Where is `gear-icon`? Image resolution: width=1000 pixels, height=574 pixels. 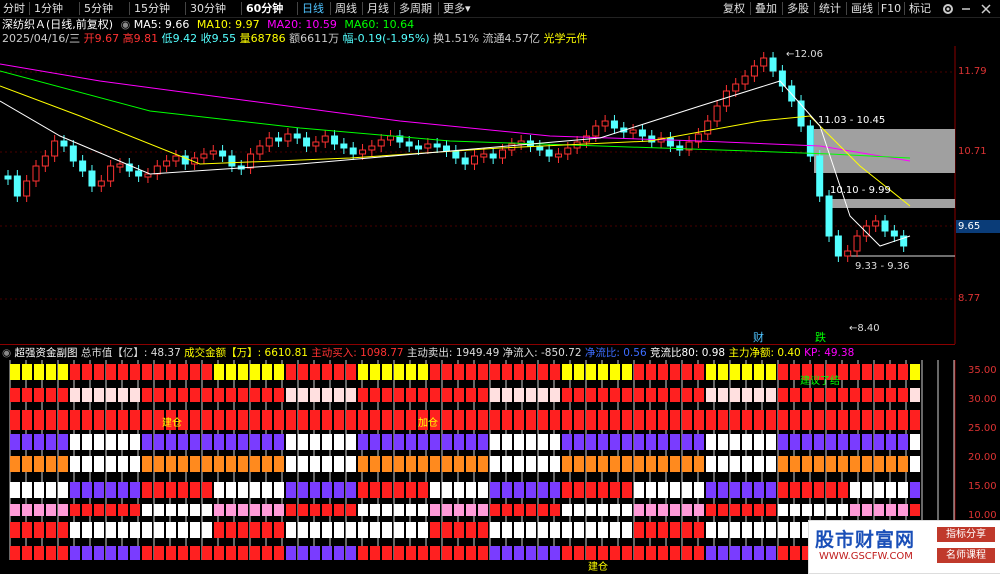 gear-icon is located at coordinates (948, 8).